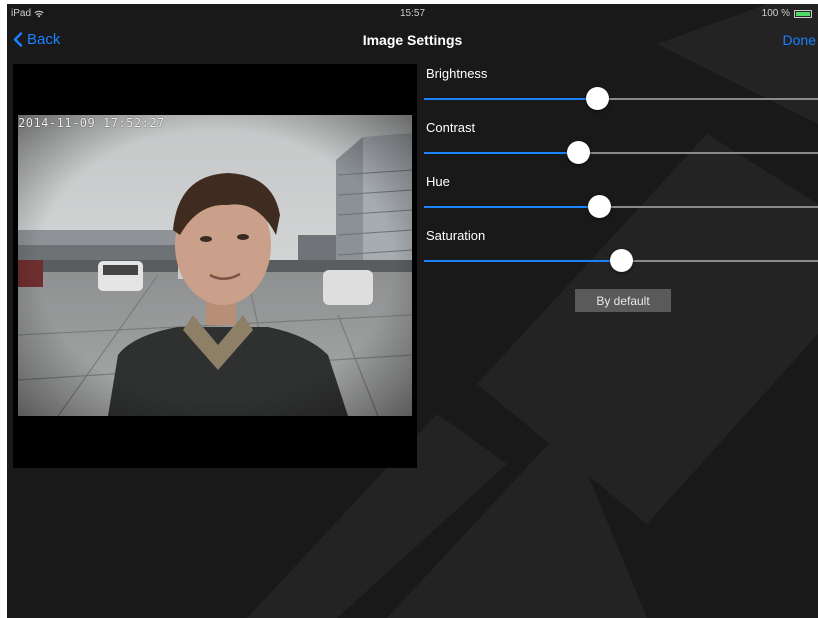 Image resolution: width=818 pixels, height=618 pixels. I want to click on slider-contrast: Contrast, so click(621, 143).